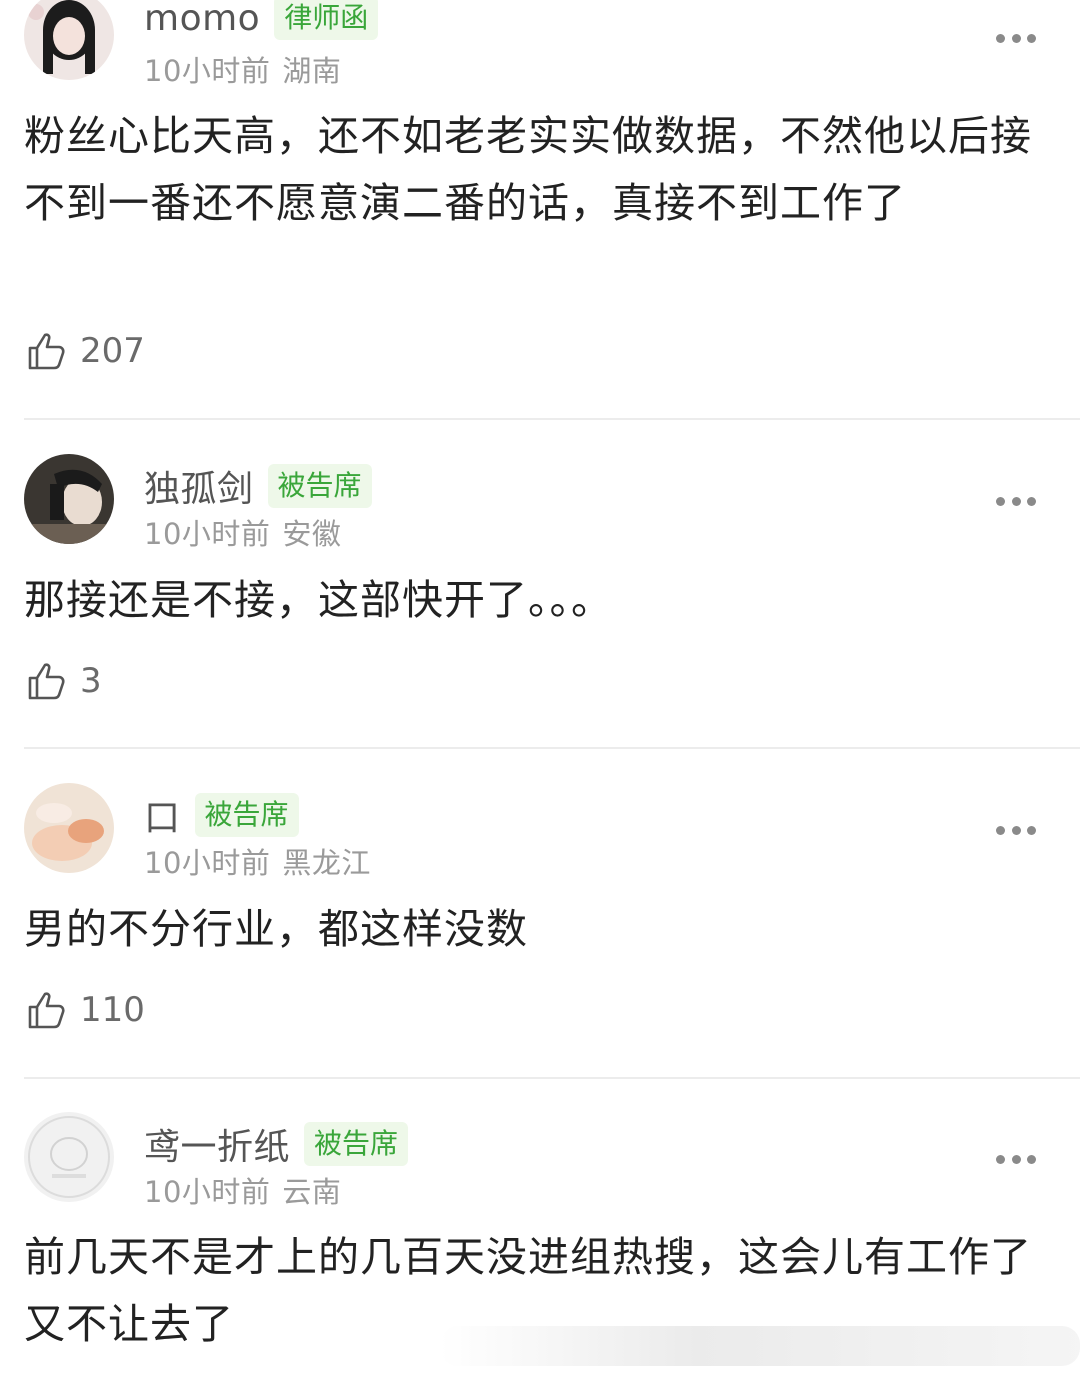 The image size is (1080, 1375). Describe the element at coordinates (112, 351) in the screenshot. I see `like-count: 207` at that location.